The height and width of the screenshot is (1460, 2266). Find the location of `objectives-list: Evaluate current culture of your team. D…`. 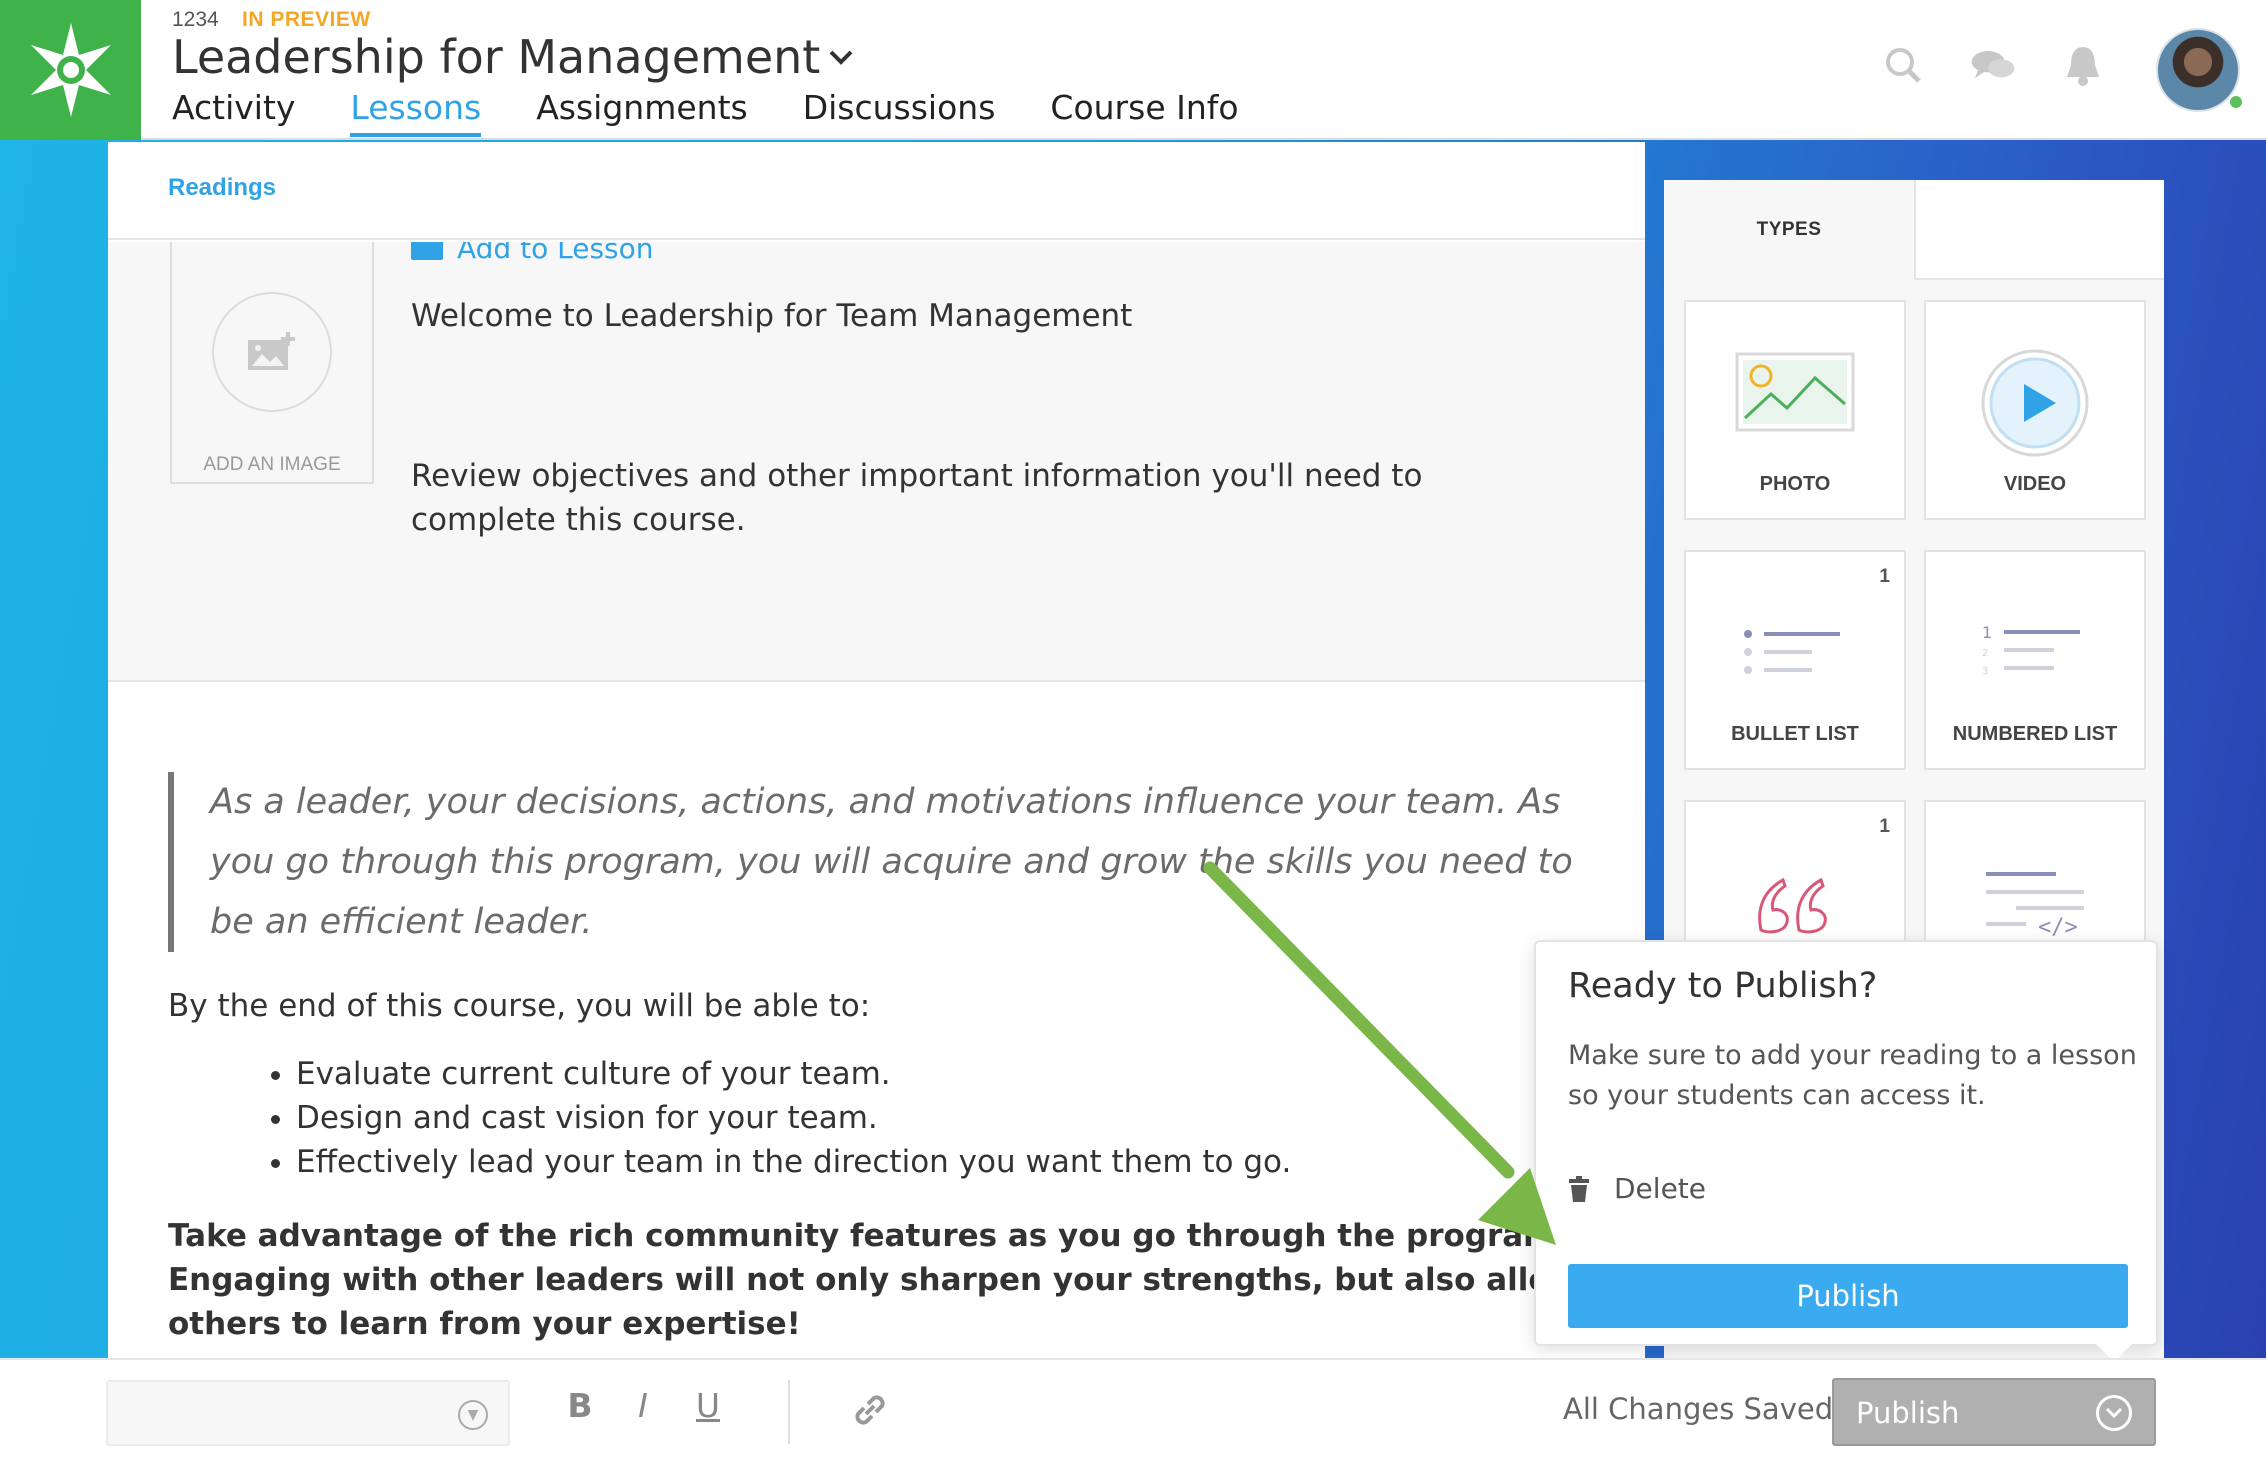

objectives-list: Evaluate current culture of your team. D… is located at coordinates (908, 1118).